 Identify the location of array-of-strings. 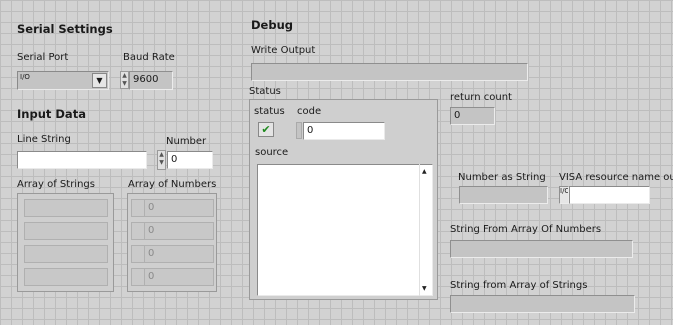
(65, 242).